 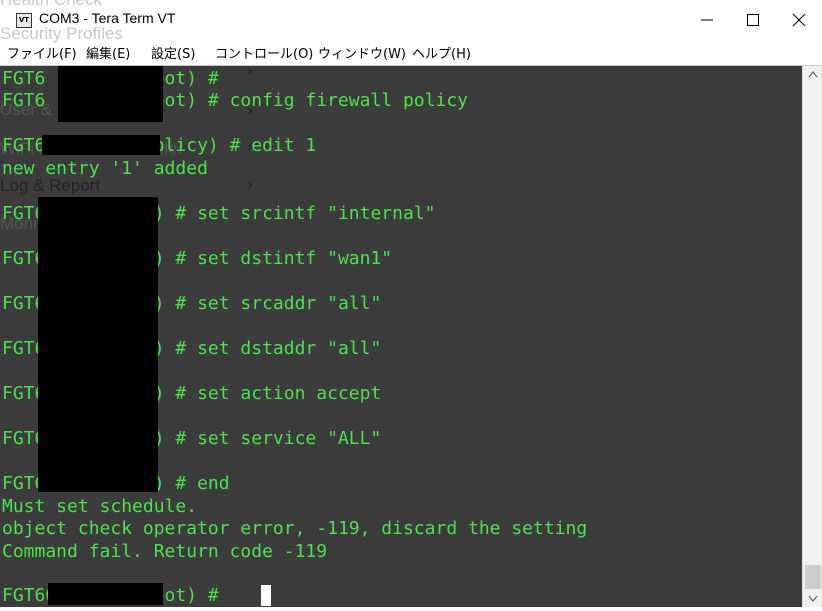 What do you see at coordinates (42, 52) in the screenshot?
I see `menu-file: ファイル(F)` at bounding box center [42, 52].